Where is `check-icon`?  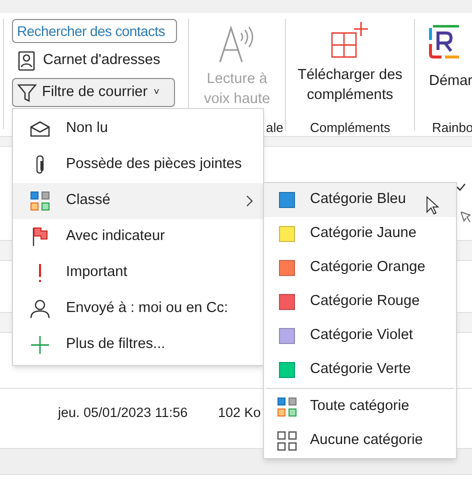
check-icon is located at coordinates (461, 187).